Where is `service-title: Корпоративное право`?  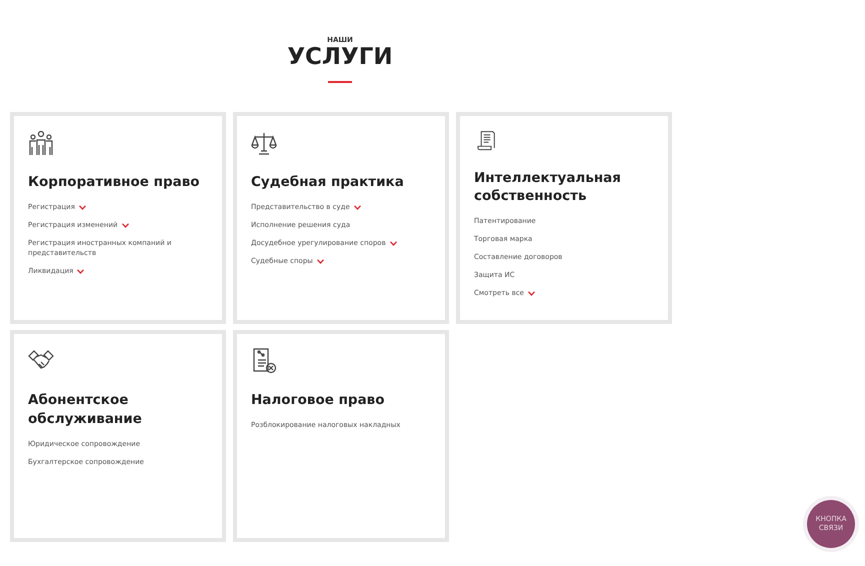 service-title: Корпоративное право is located at coordinates (114, 182).